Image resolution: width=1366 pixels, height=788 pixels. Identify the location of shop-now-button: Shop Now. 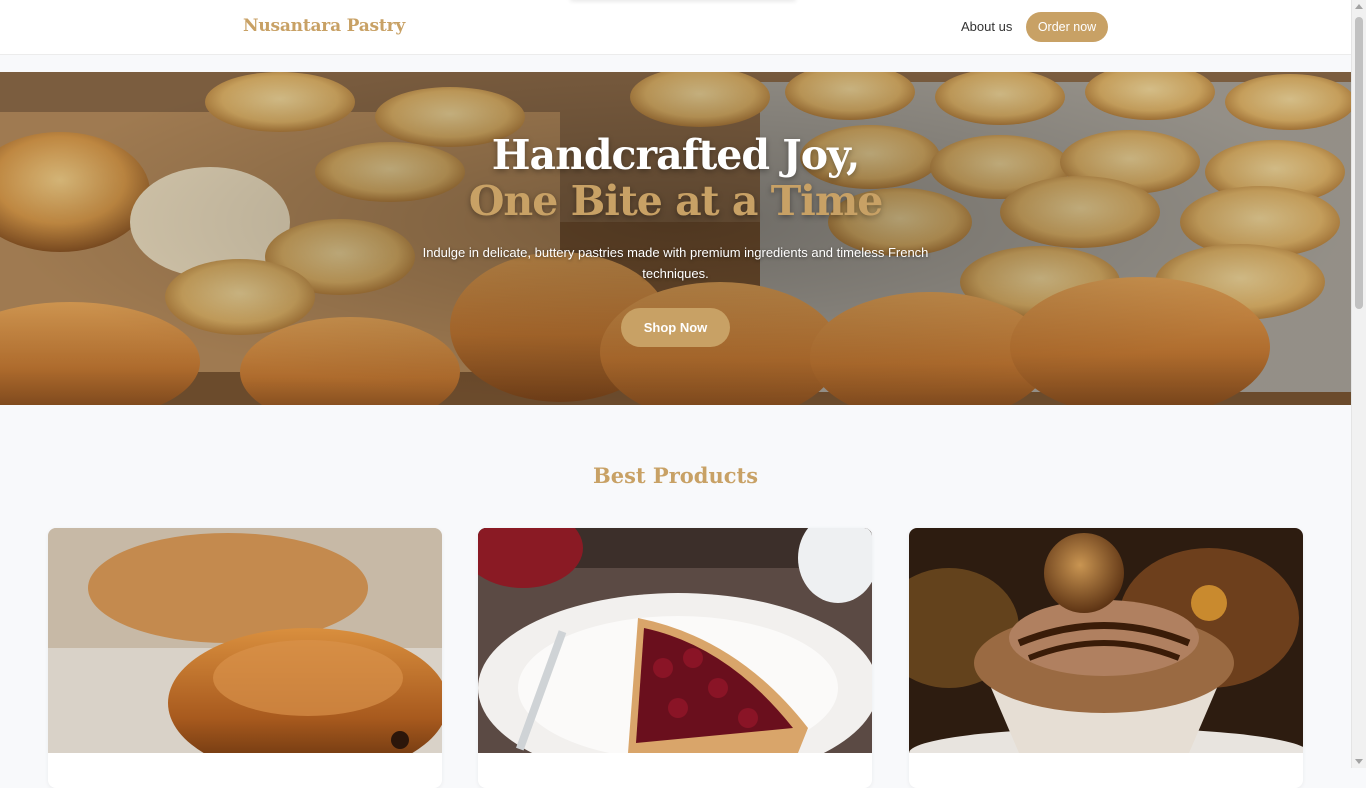
(675, 327).